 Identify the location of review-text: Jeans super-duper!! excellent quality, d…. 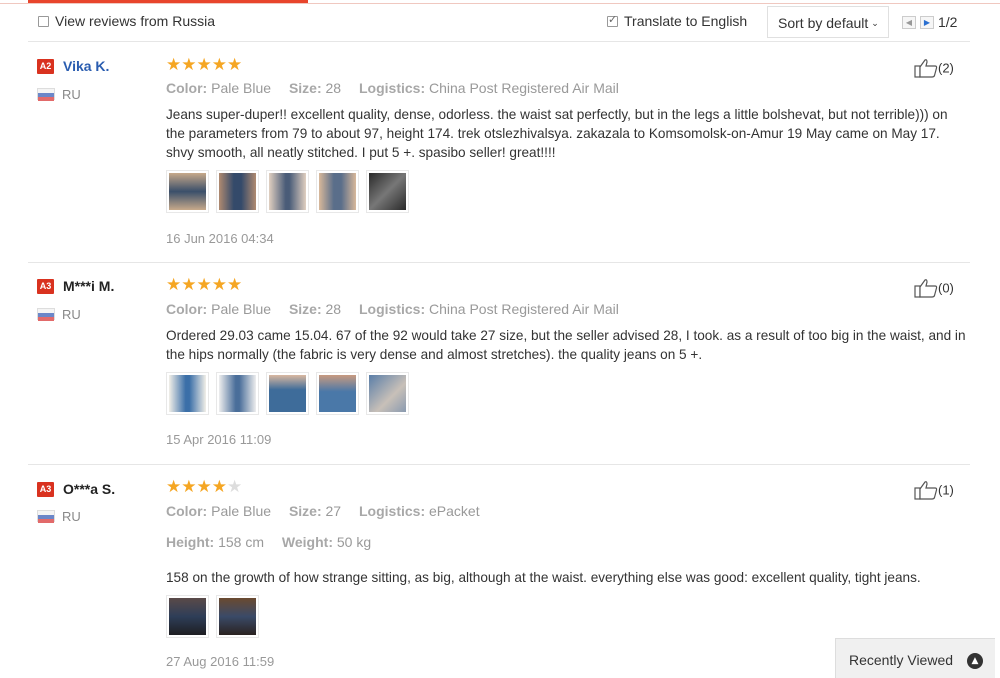
(557, 133).